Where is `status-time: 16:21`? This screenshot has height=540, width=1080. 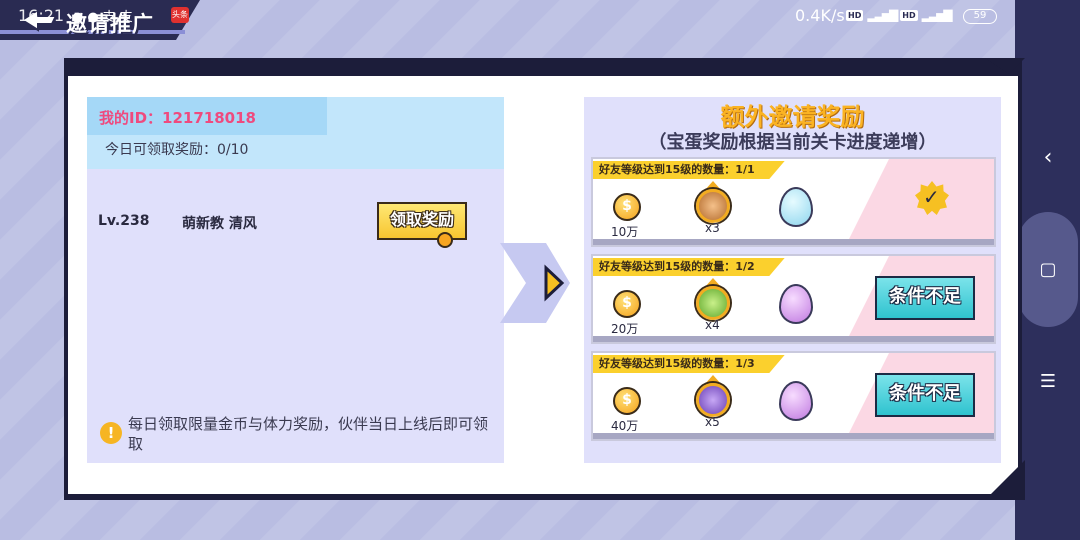 status-time: 16:21 is located at coordinates (41, 15).